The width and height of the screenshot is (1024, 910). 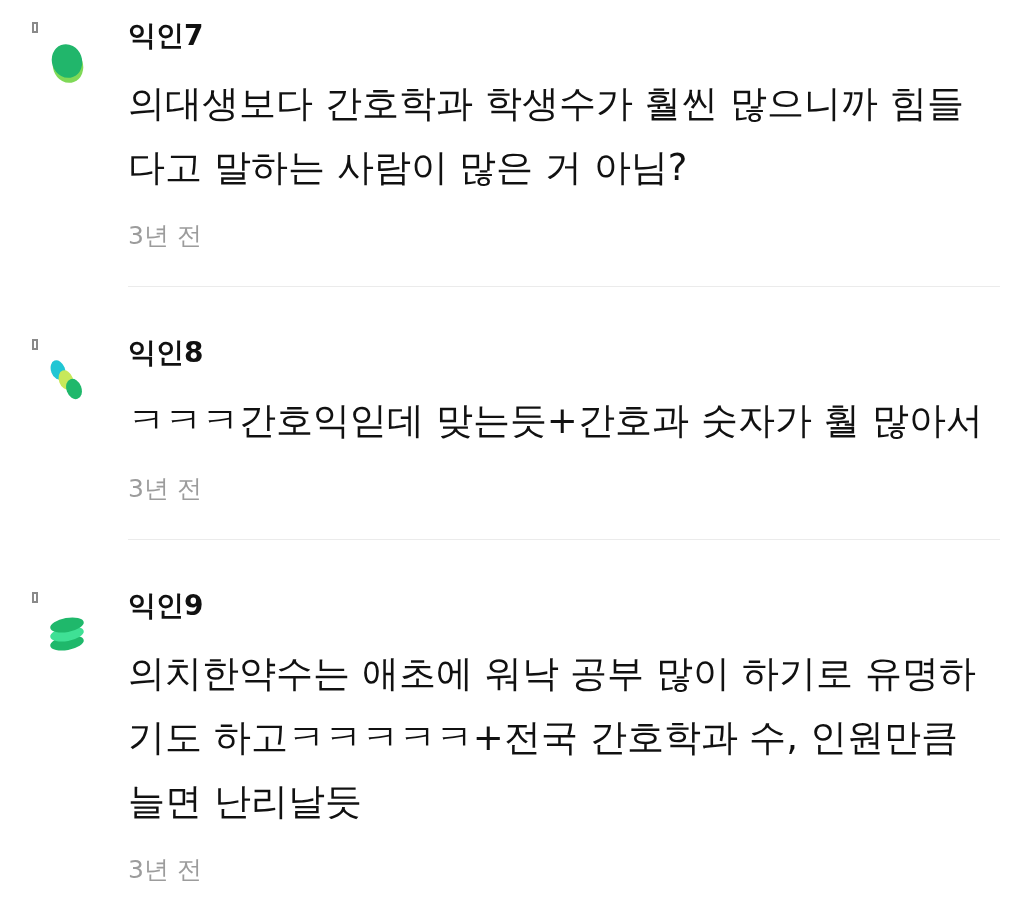 I want to click on author-name: 익인8, so click(x=166, y=353).